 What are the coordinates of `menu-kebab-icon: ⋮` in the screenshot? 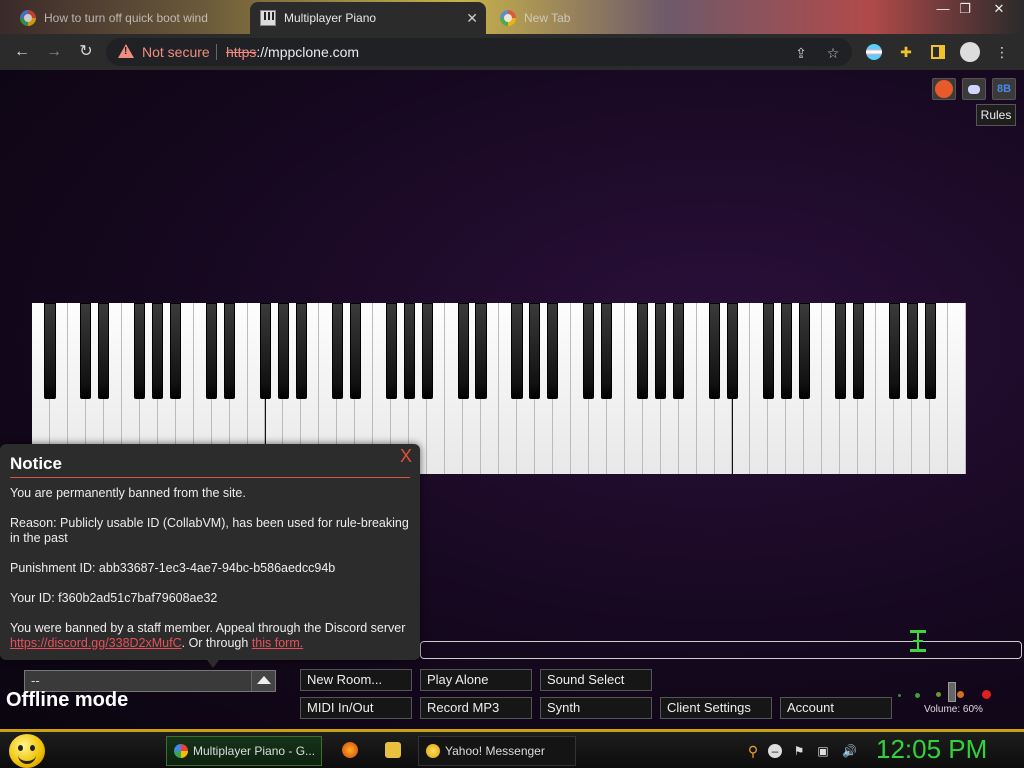 It's located at (1002, 52).